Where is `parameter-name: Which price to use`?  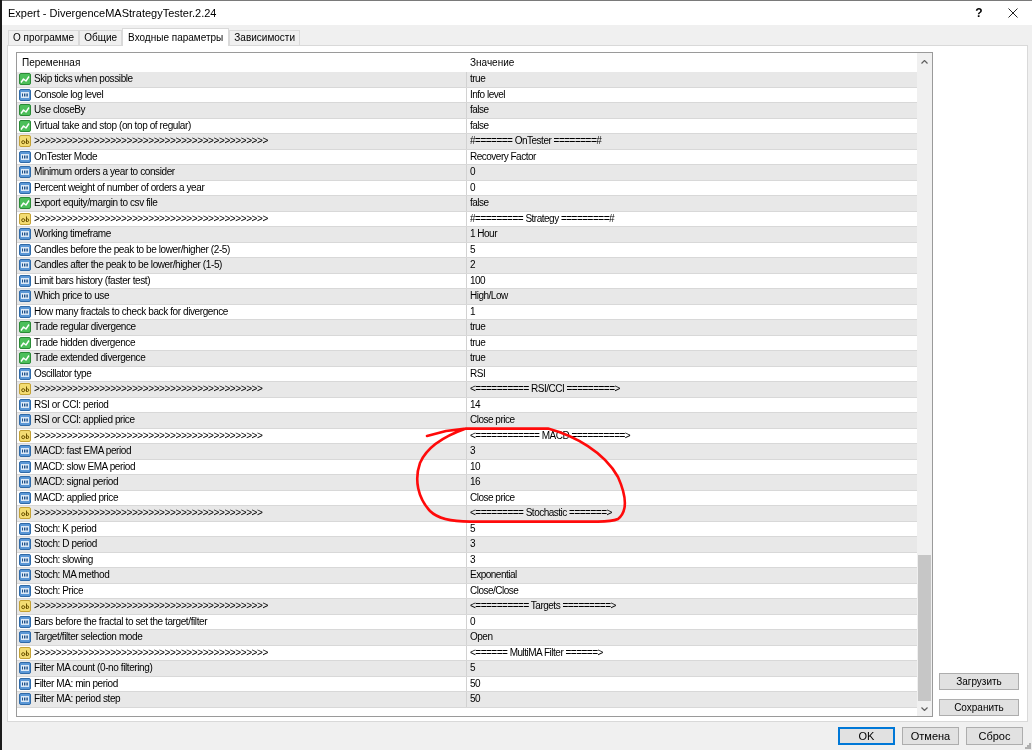 parameter-name: Which price to use is located at coordinates (72, 296).